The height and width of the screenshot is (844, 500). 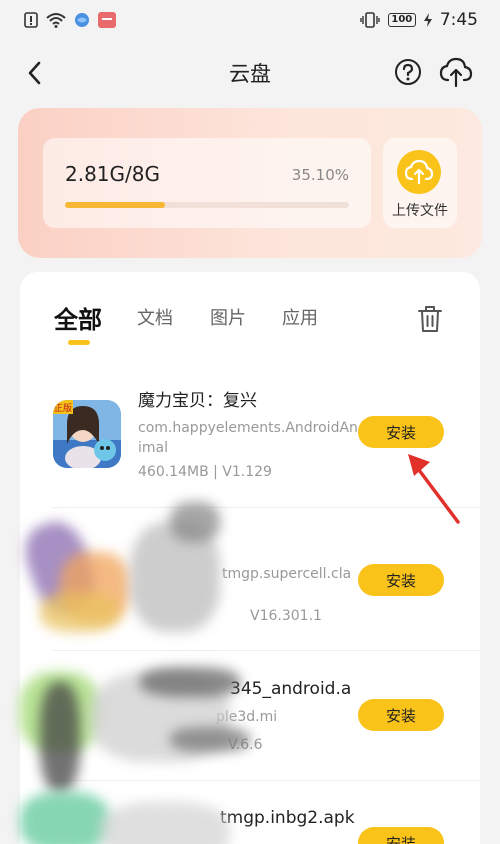 I want to click on status-right: 100 7:45, so click(x=419, y=20).